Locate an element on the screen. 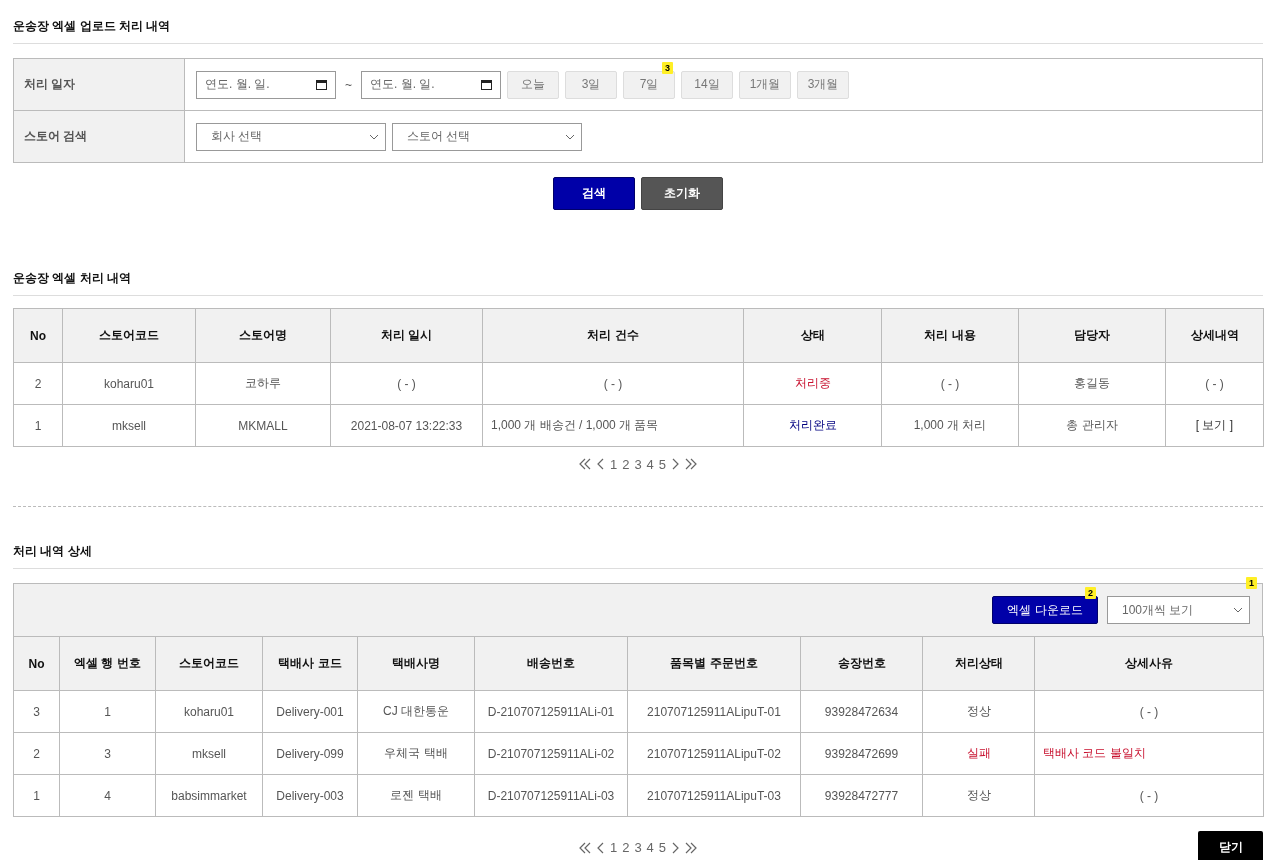 This screenshot has height=860, width=1280. column-header: 처리상태 is located at coordinates (978, 663).